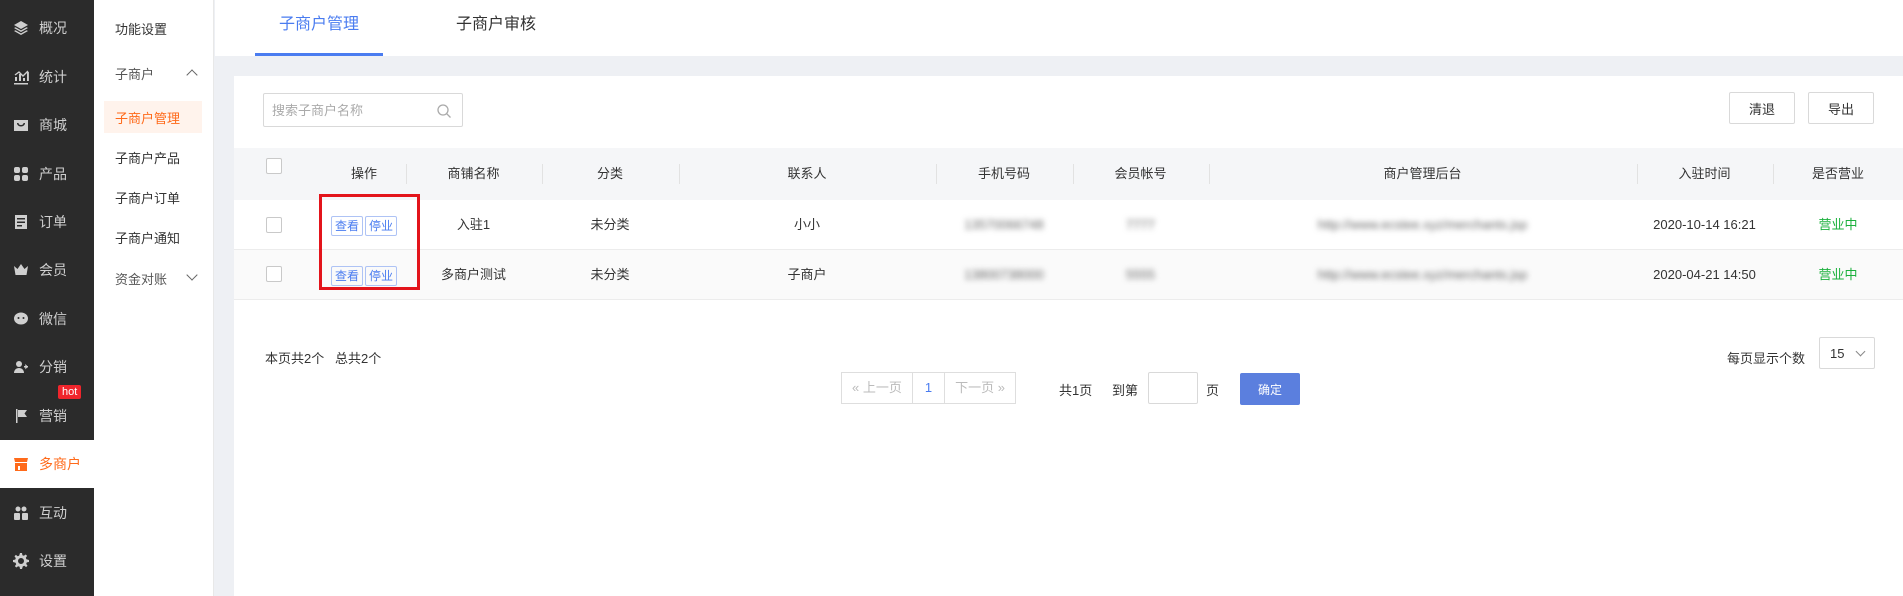  I want to click on nav-label: 分销, so click(53, 367).